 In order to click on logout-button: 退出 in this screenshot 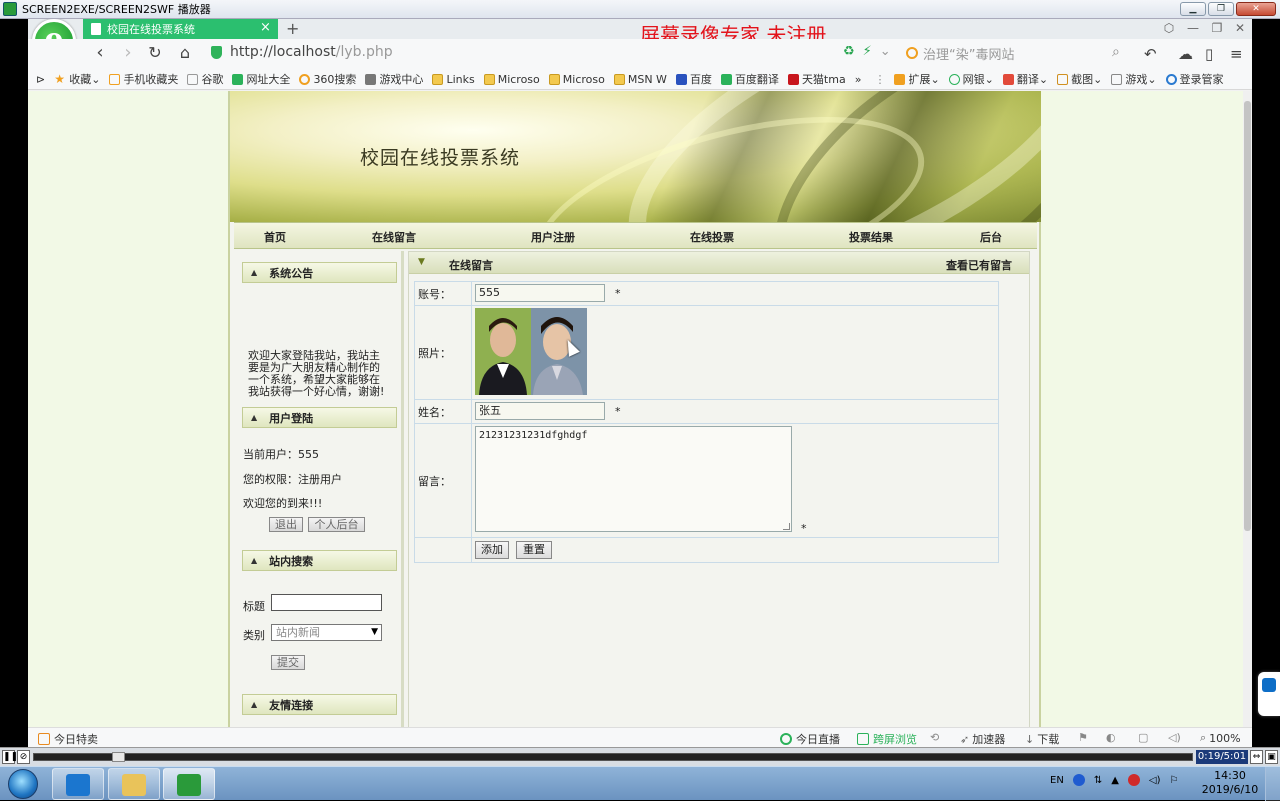, I will do `click(286, 524)`.